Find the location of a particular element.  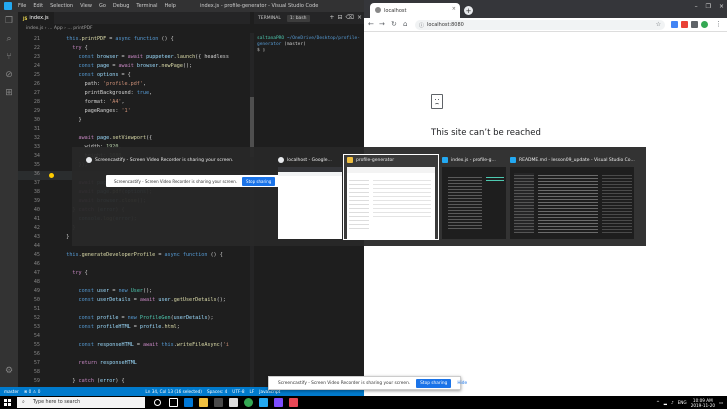

tab-index-js: JS index.js is located at coordinates (36, 18).